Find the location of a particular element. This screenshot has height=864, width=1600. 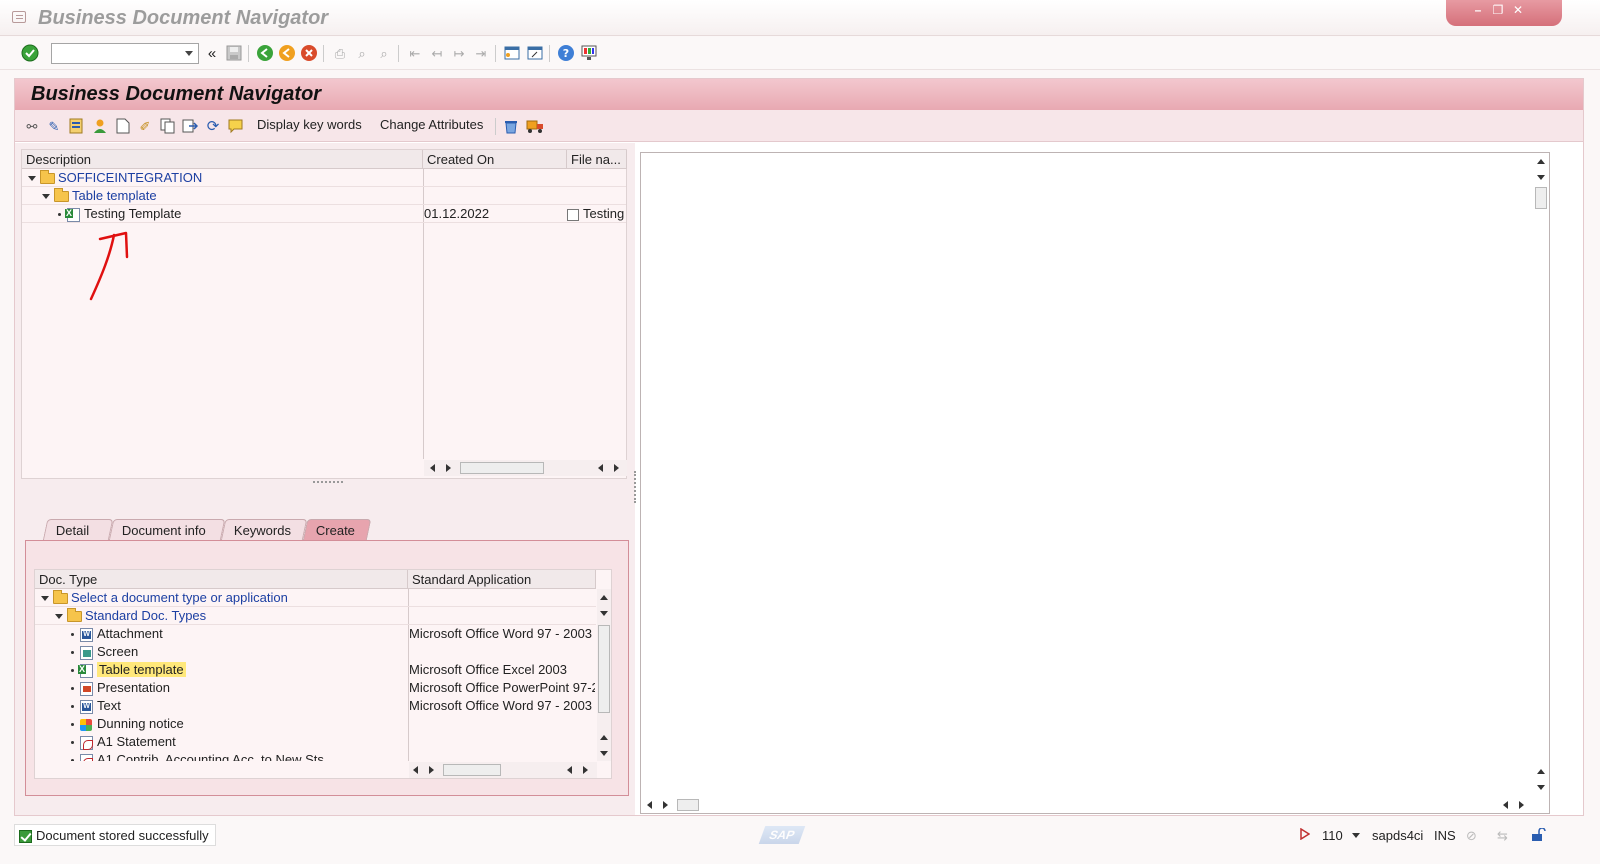

list-item: A1 Statement is located at coordinates (315, 742).